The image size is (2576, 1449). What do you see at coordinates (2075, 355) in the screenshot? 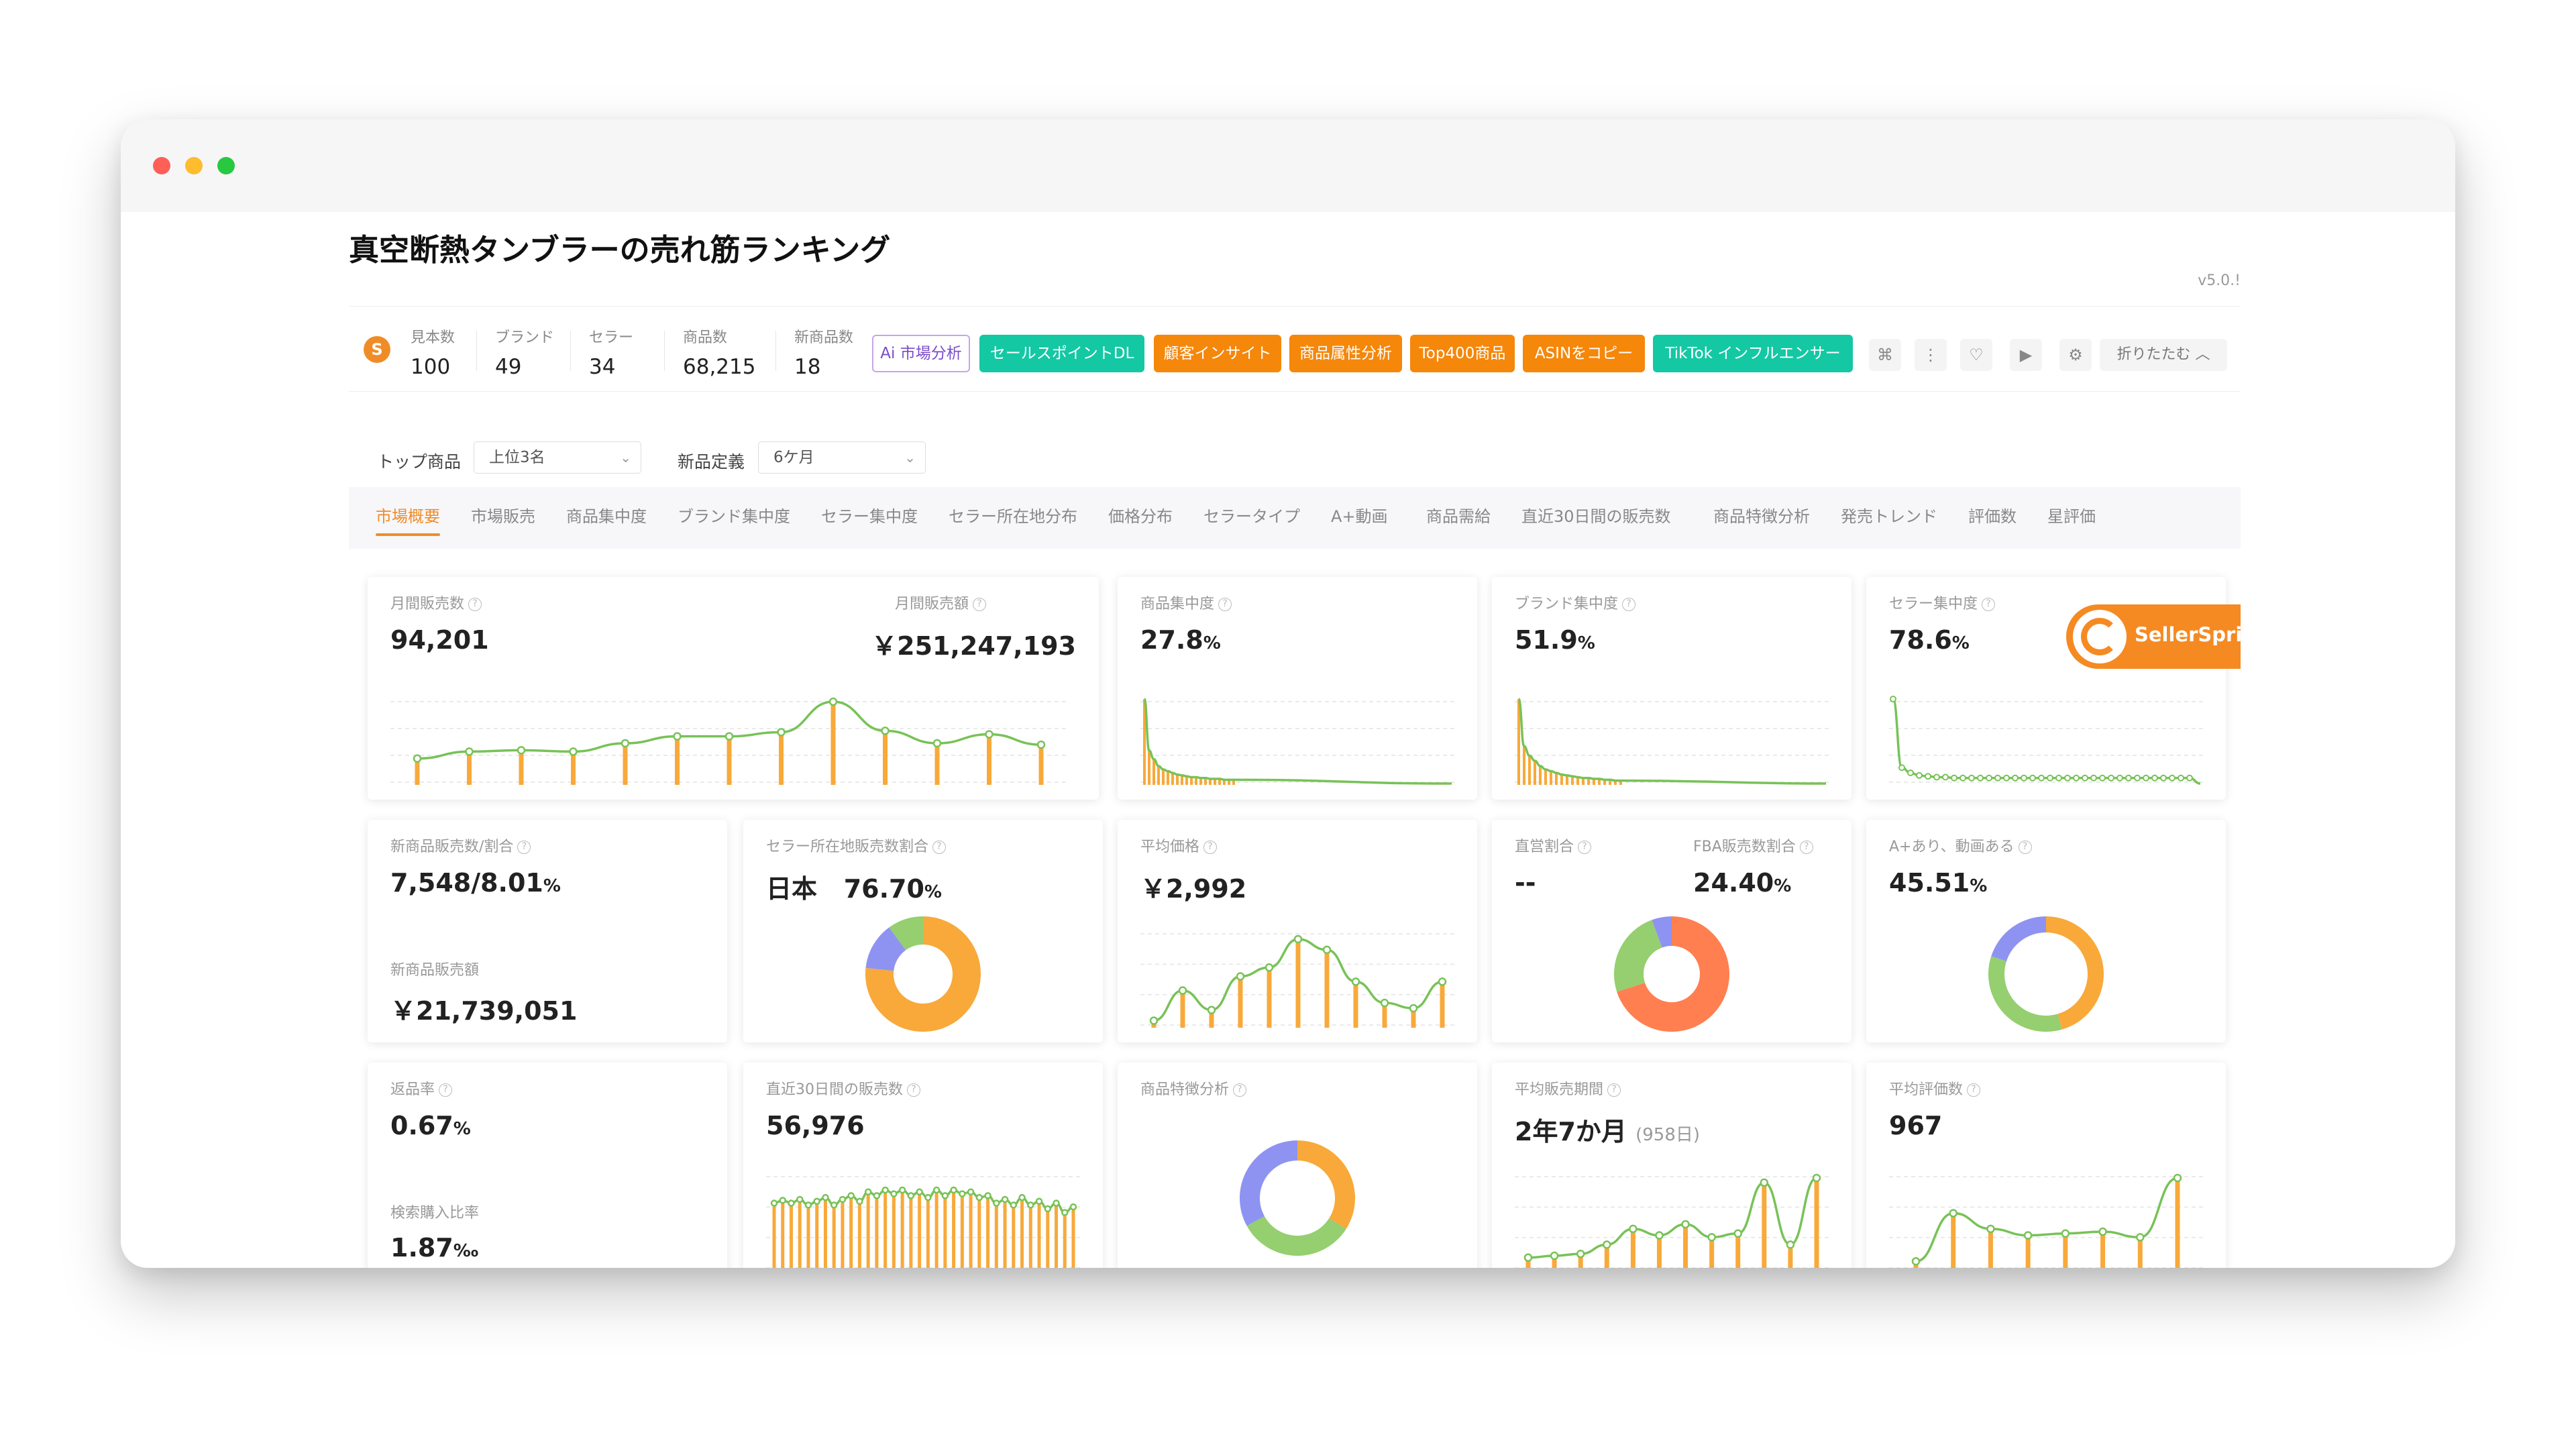
I see `settings-gear-icon: ⚙` at bounding box center [2075, 355].